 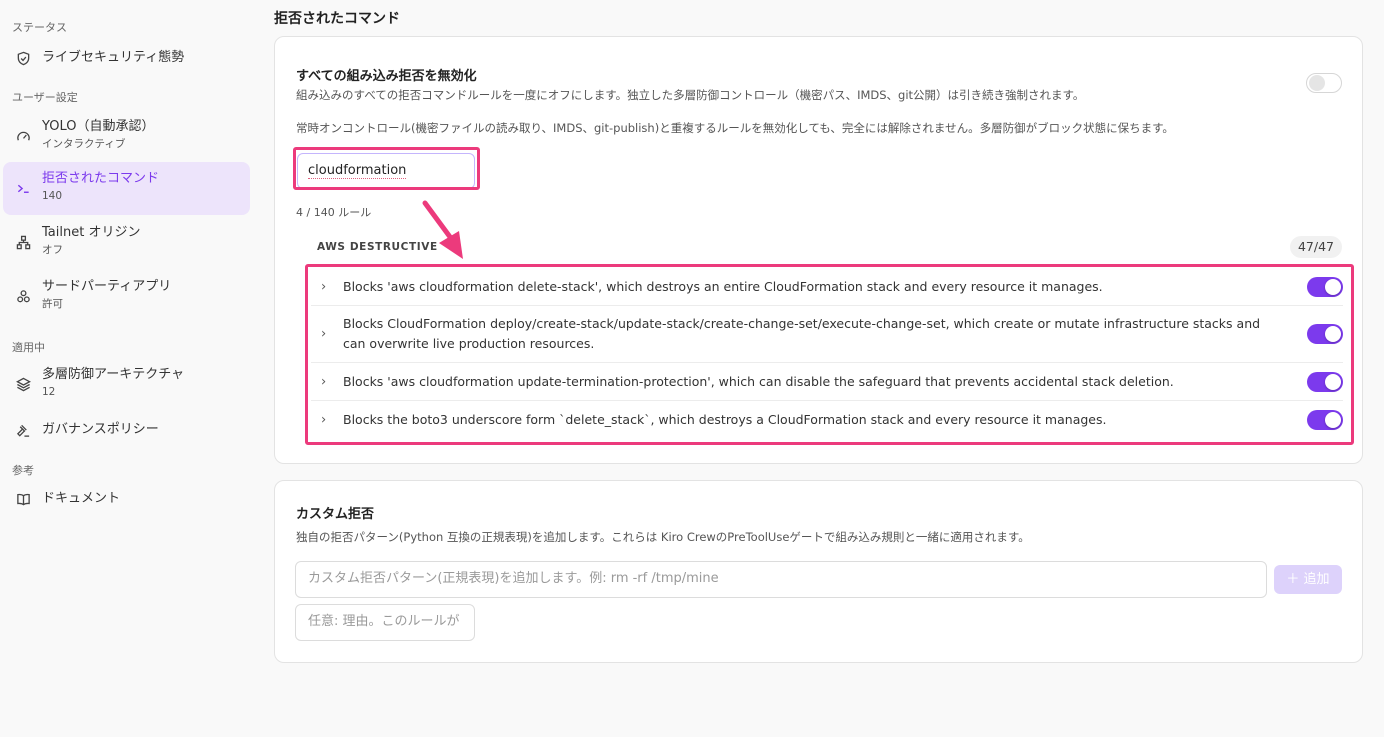 What do you see at coordinates (52, 304) in the screenshot?
I see `sidebar-item-sub: 許可` at bounding box center [52, 304].